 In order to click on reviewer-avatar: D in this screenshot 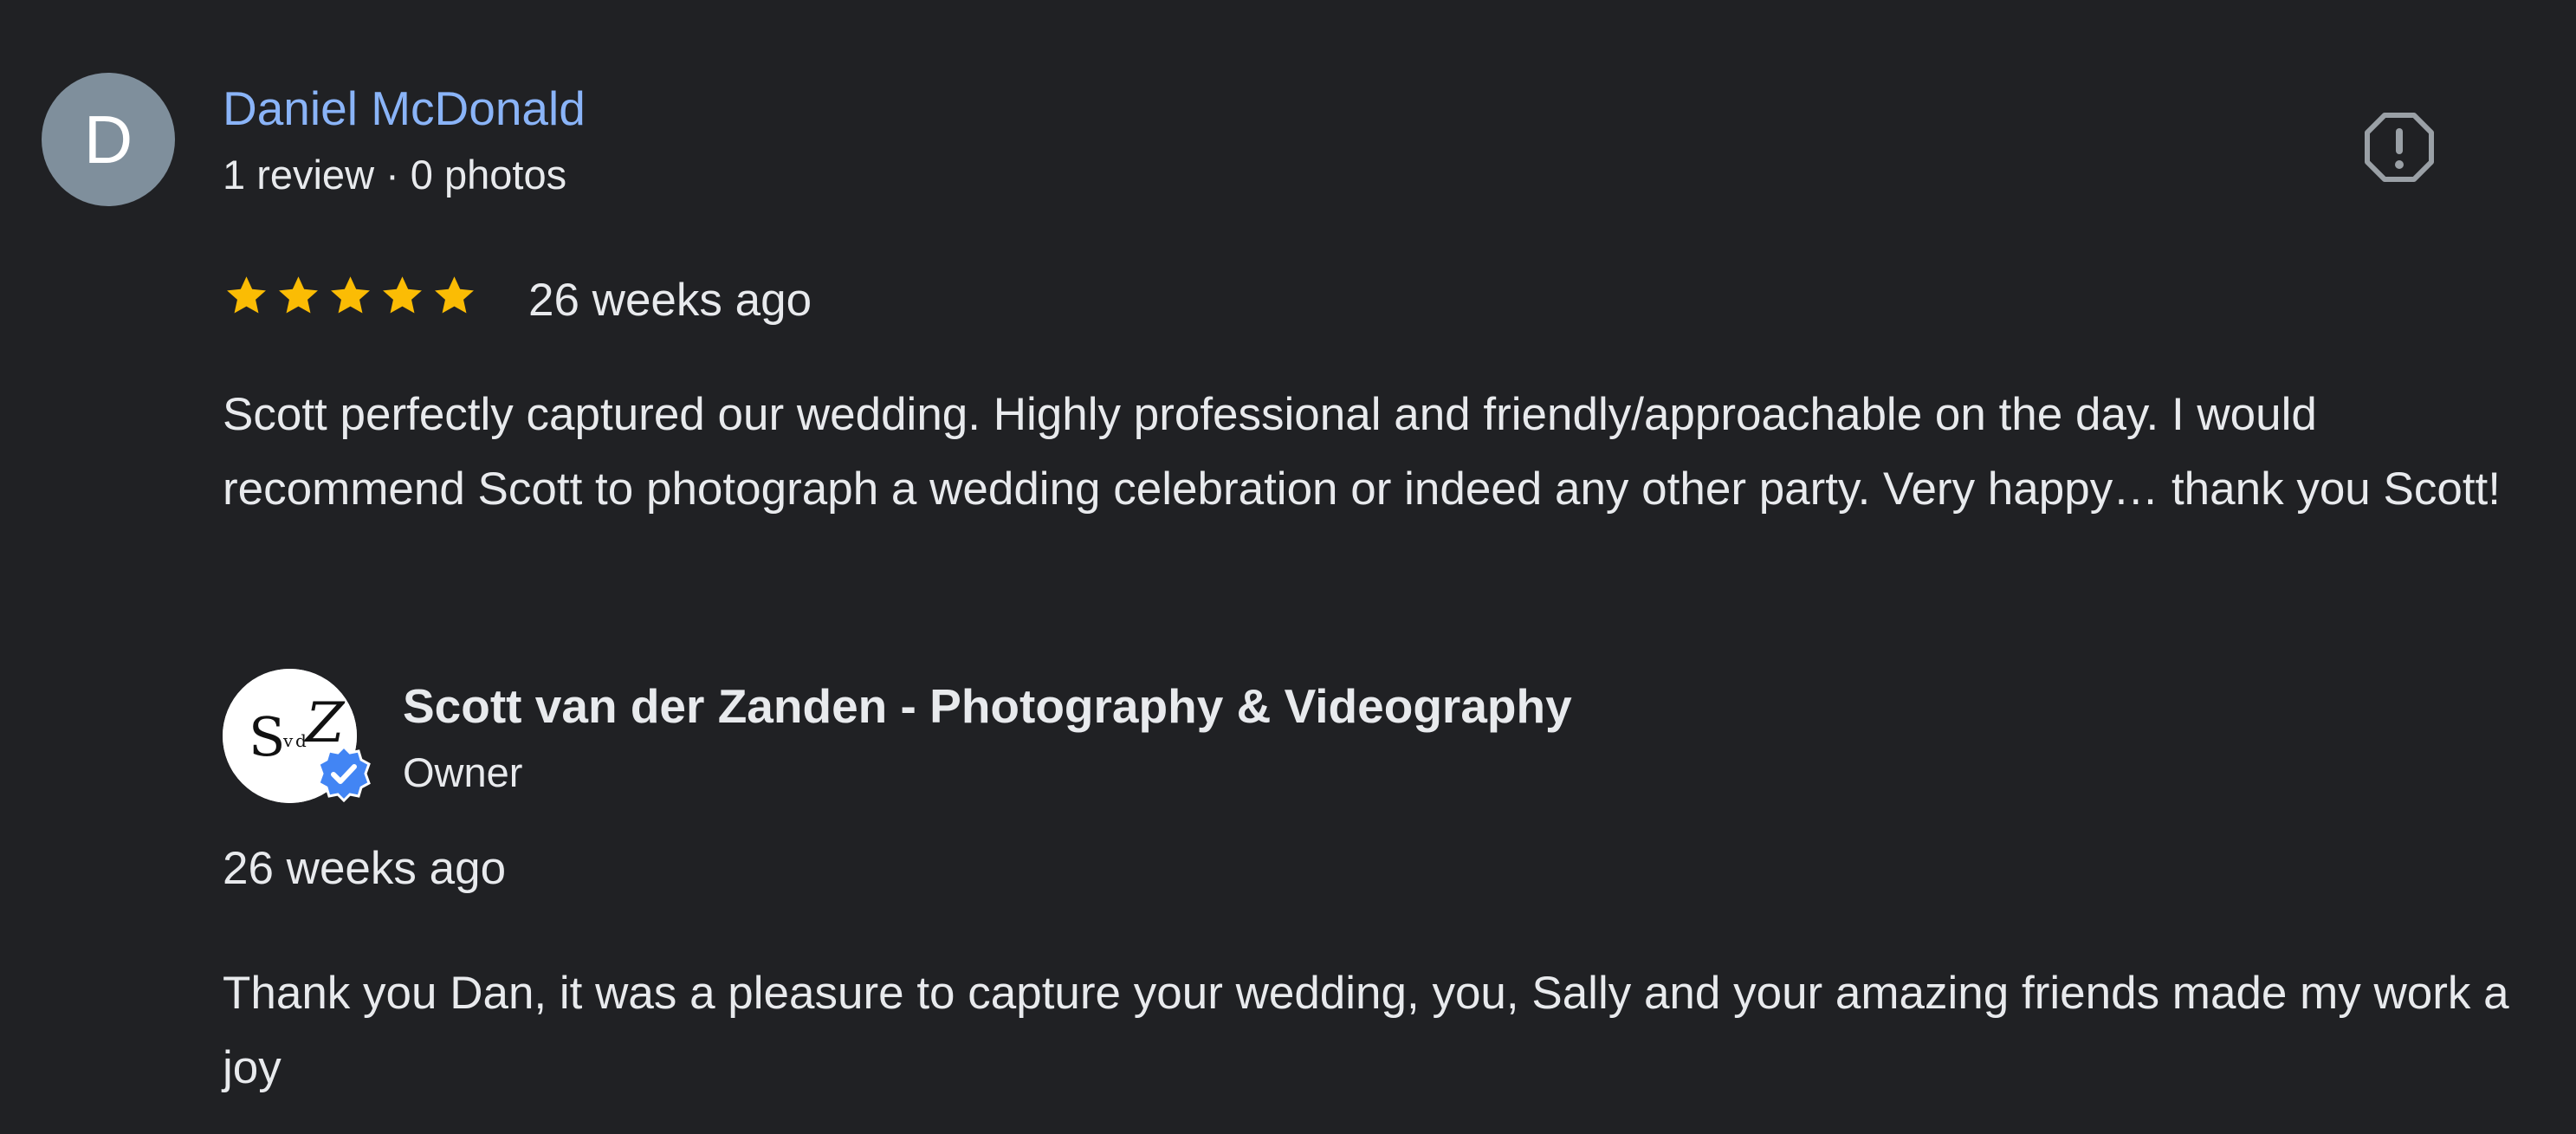, I will do `click(108, 139)`.